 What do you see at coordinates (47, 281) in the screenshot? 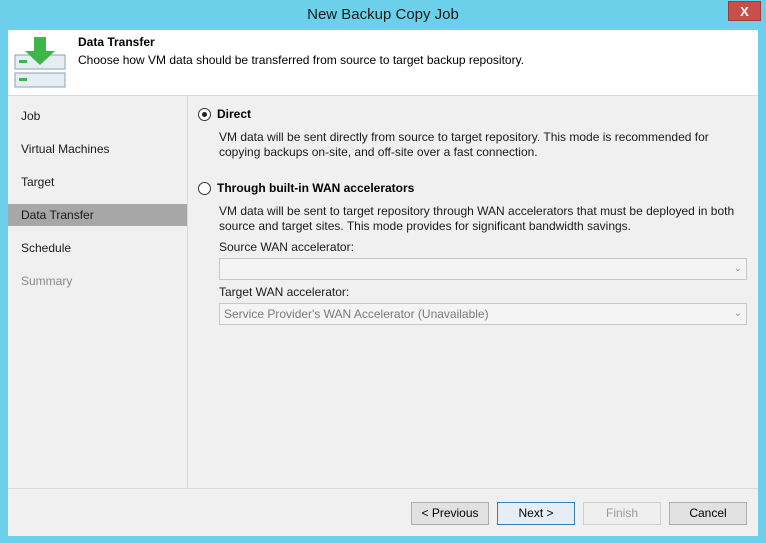
I see `nav-step-summary: Summary` at bounding box center [47, 281].